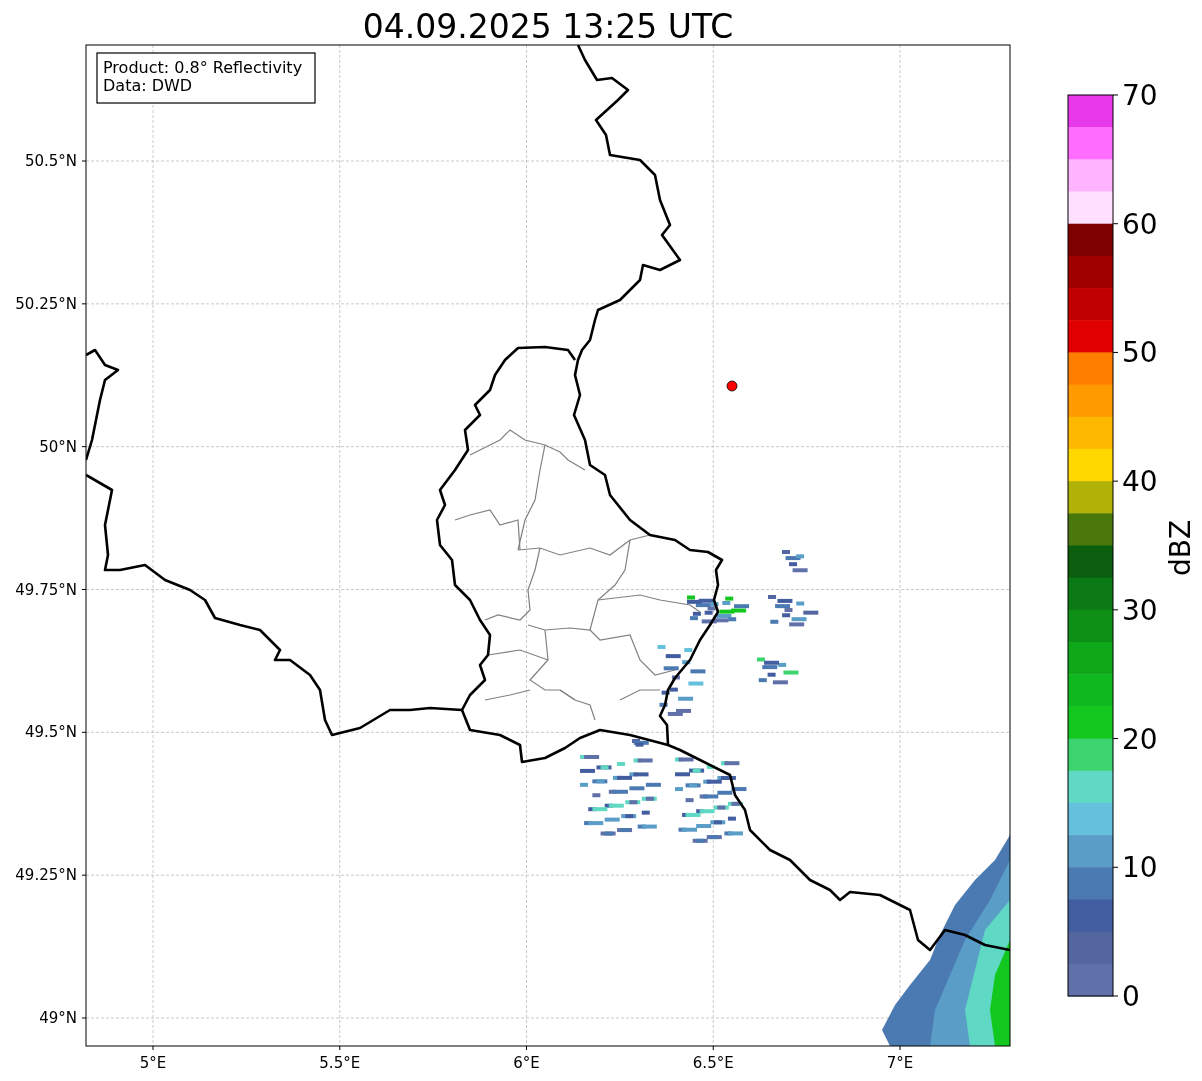  Describe the element at coordinates (46, 875) in the screenshot. I see `latitude-label: 49.25°N` at that location.